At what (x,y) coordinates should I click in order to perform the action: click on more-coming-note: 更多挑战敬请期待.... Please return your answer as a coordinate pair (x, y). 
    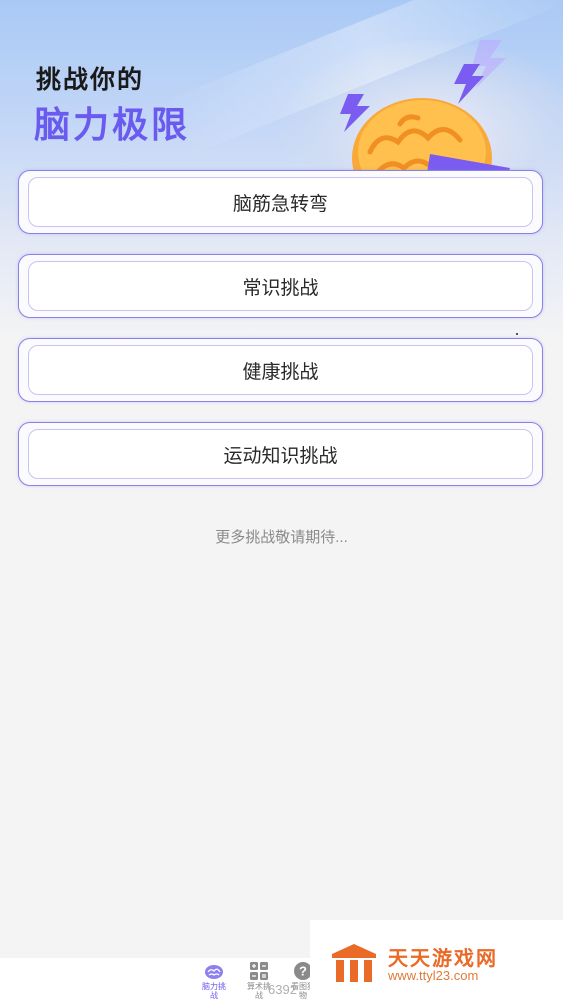
    Looking at the image, I should click on (281, 537).